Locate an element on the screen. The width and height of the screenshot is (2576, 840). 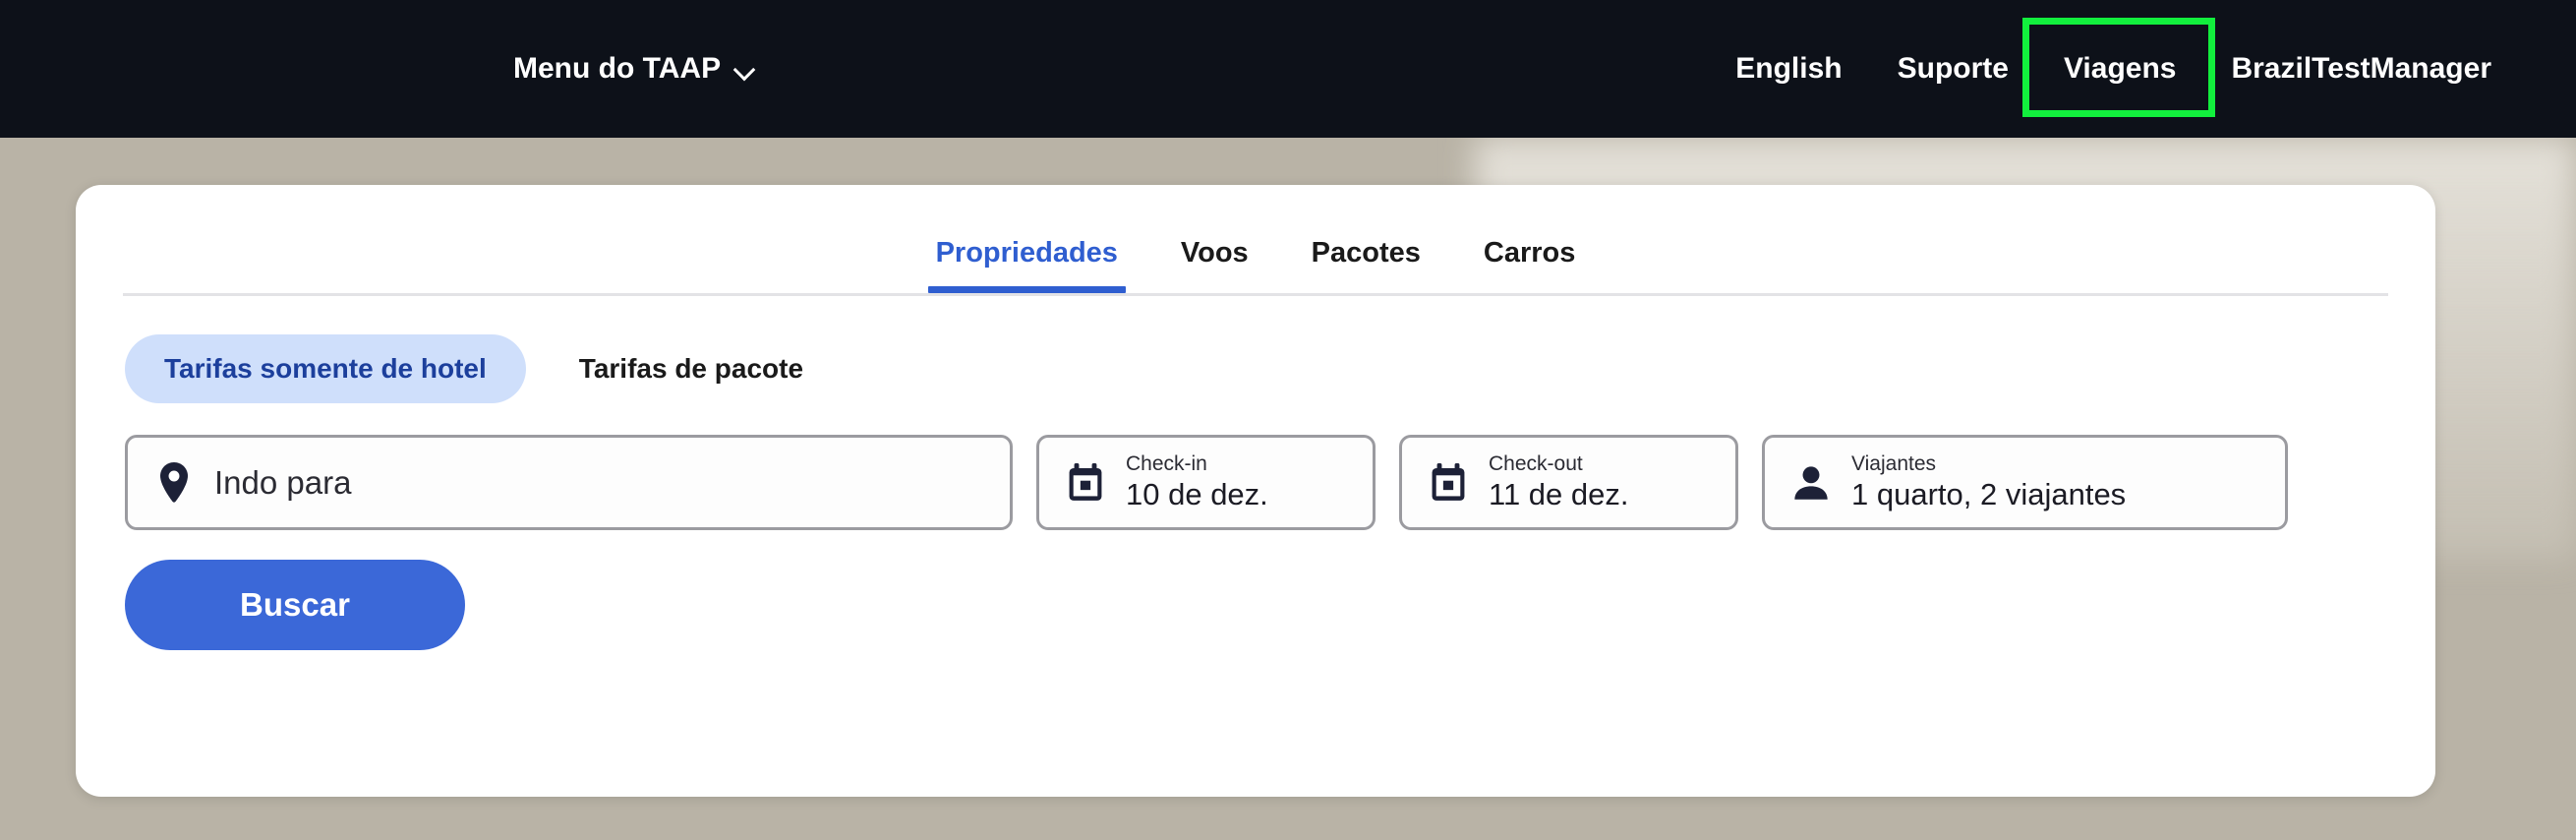
header-link-account: BrazilTestManager is located at coordinates (2361, 69).